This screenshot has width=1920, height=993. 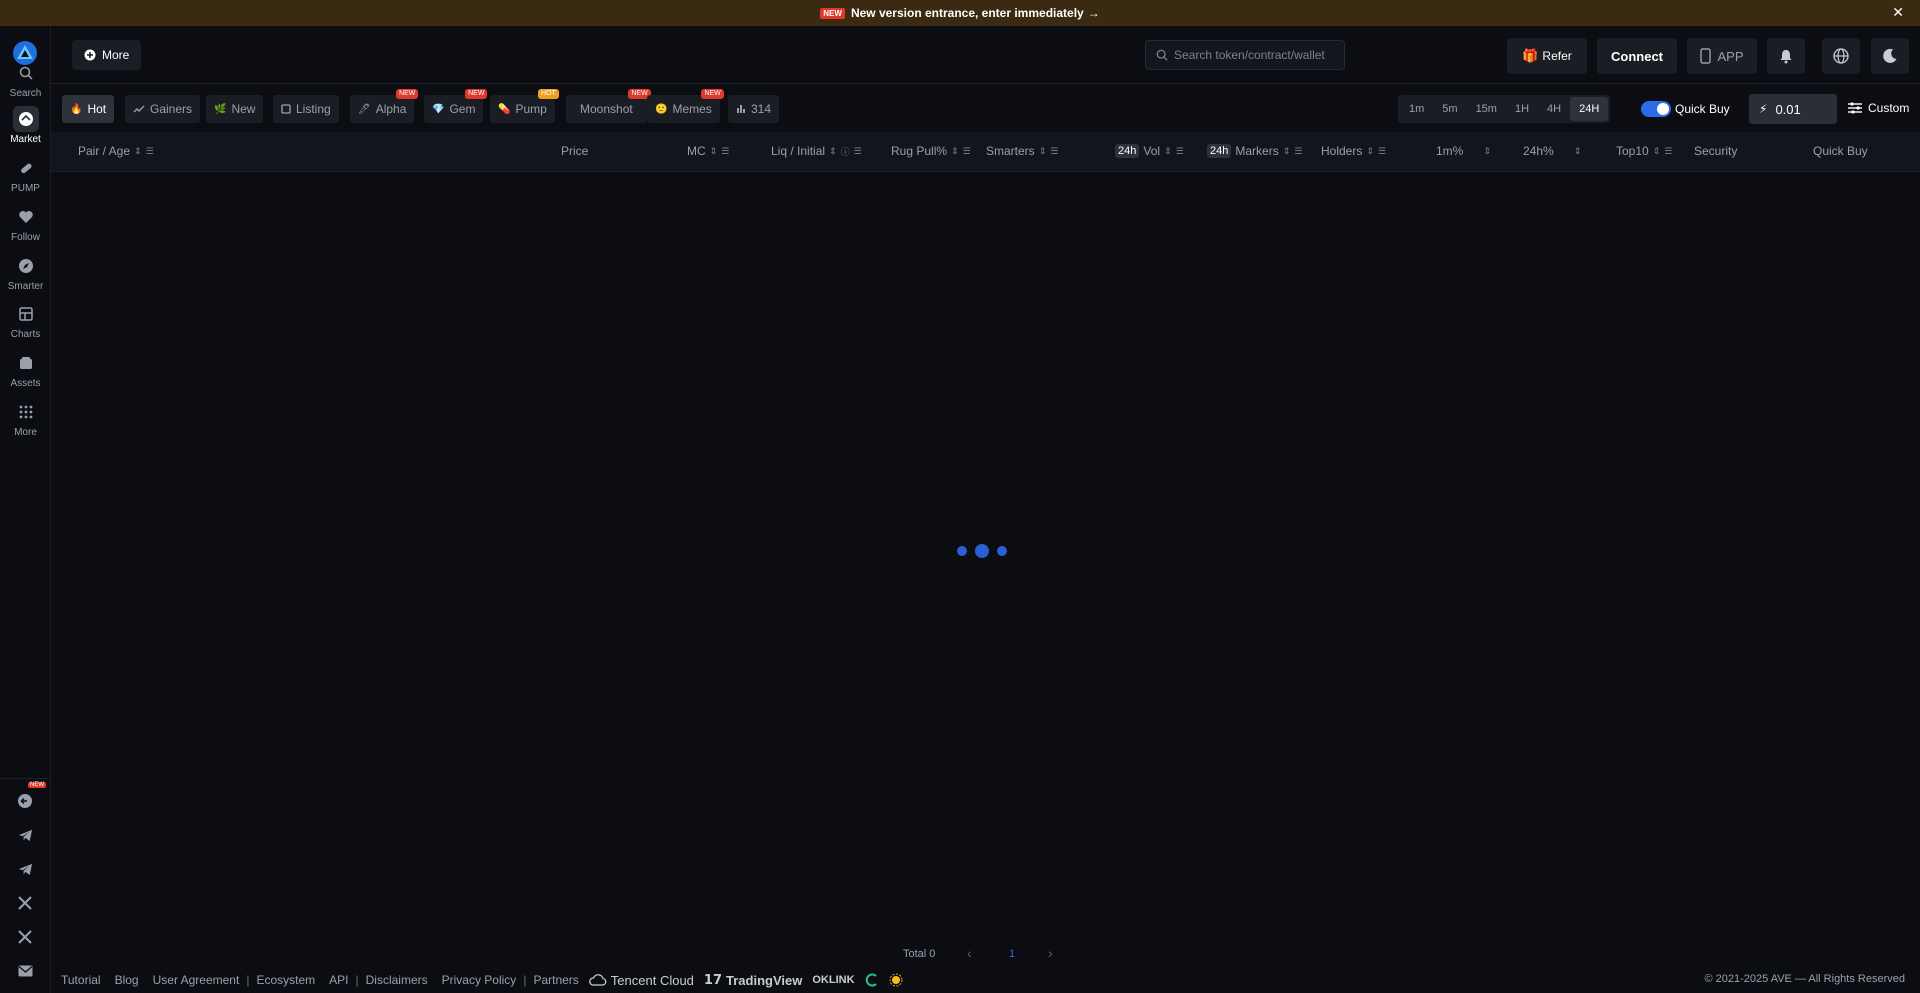 What do you see at coordinates (1589, 109) in the screenshot?
I see `timeframe-24h: 24H` at bounding box center [1589, 109].